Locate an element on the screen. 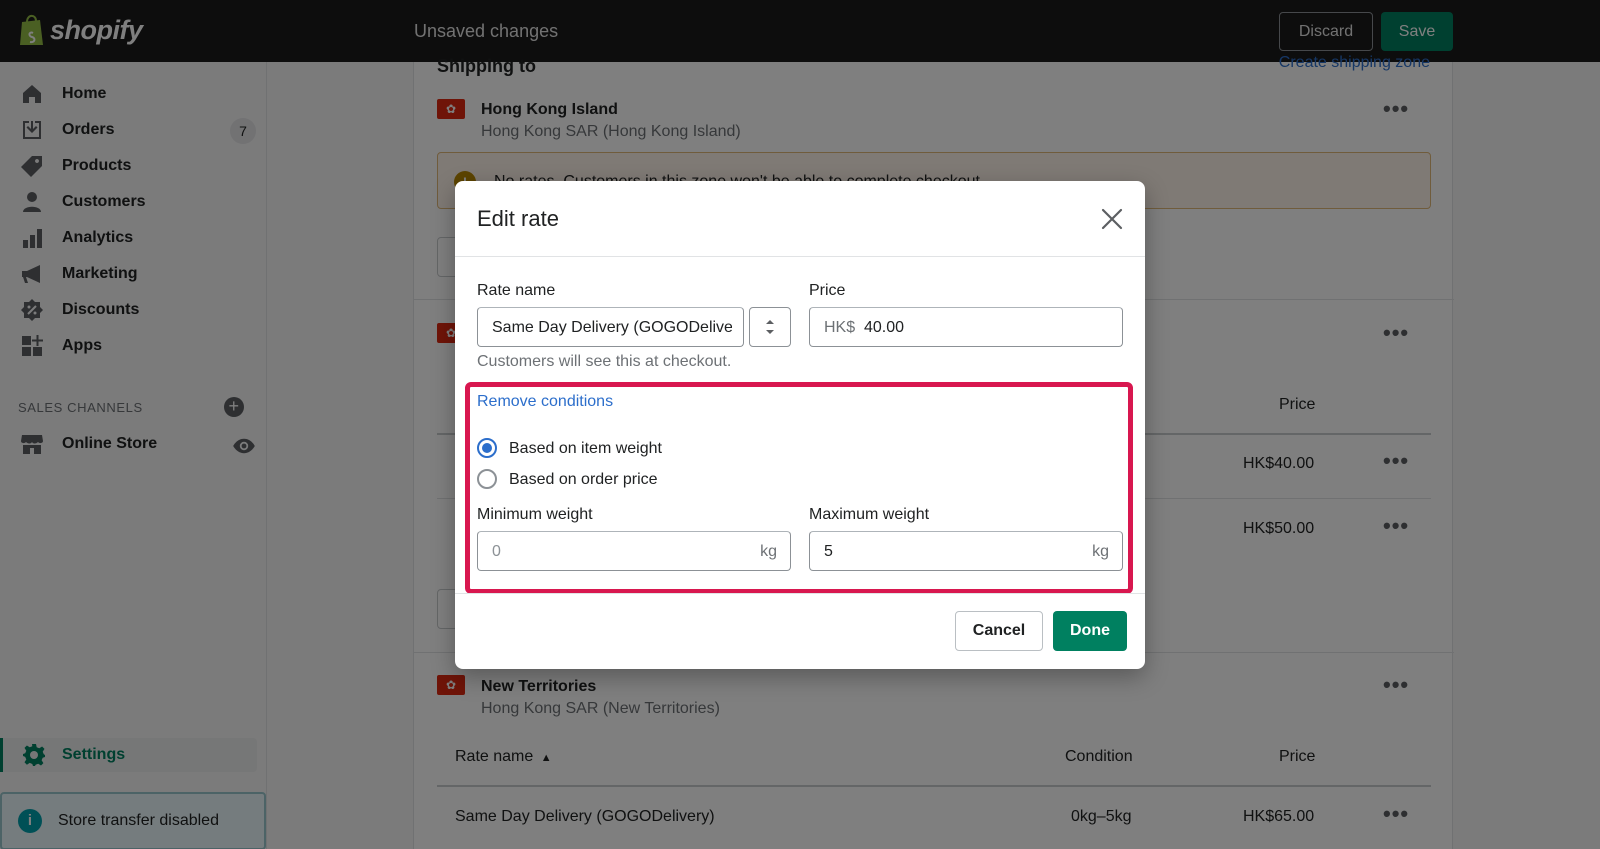 This screenshot has height=849, width=1600. radio-order-price is located at coordinates (487, 479).